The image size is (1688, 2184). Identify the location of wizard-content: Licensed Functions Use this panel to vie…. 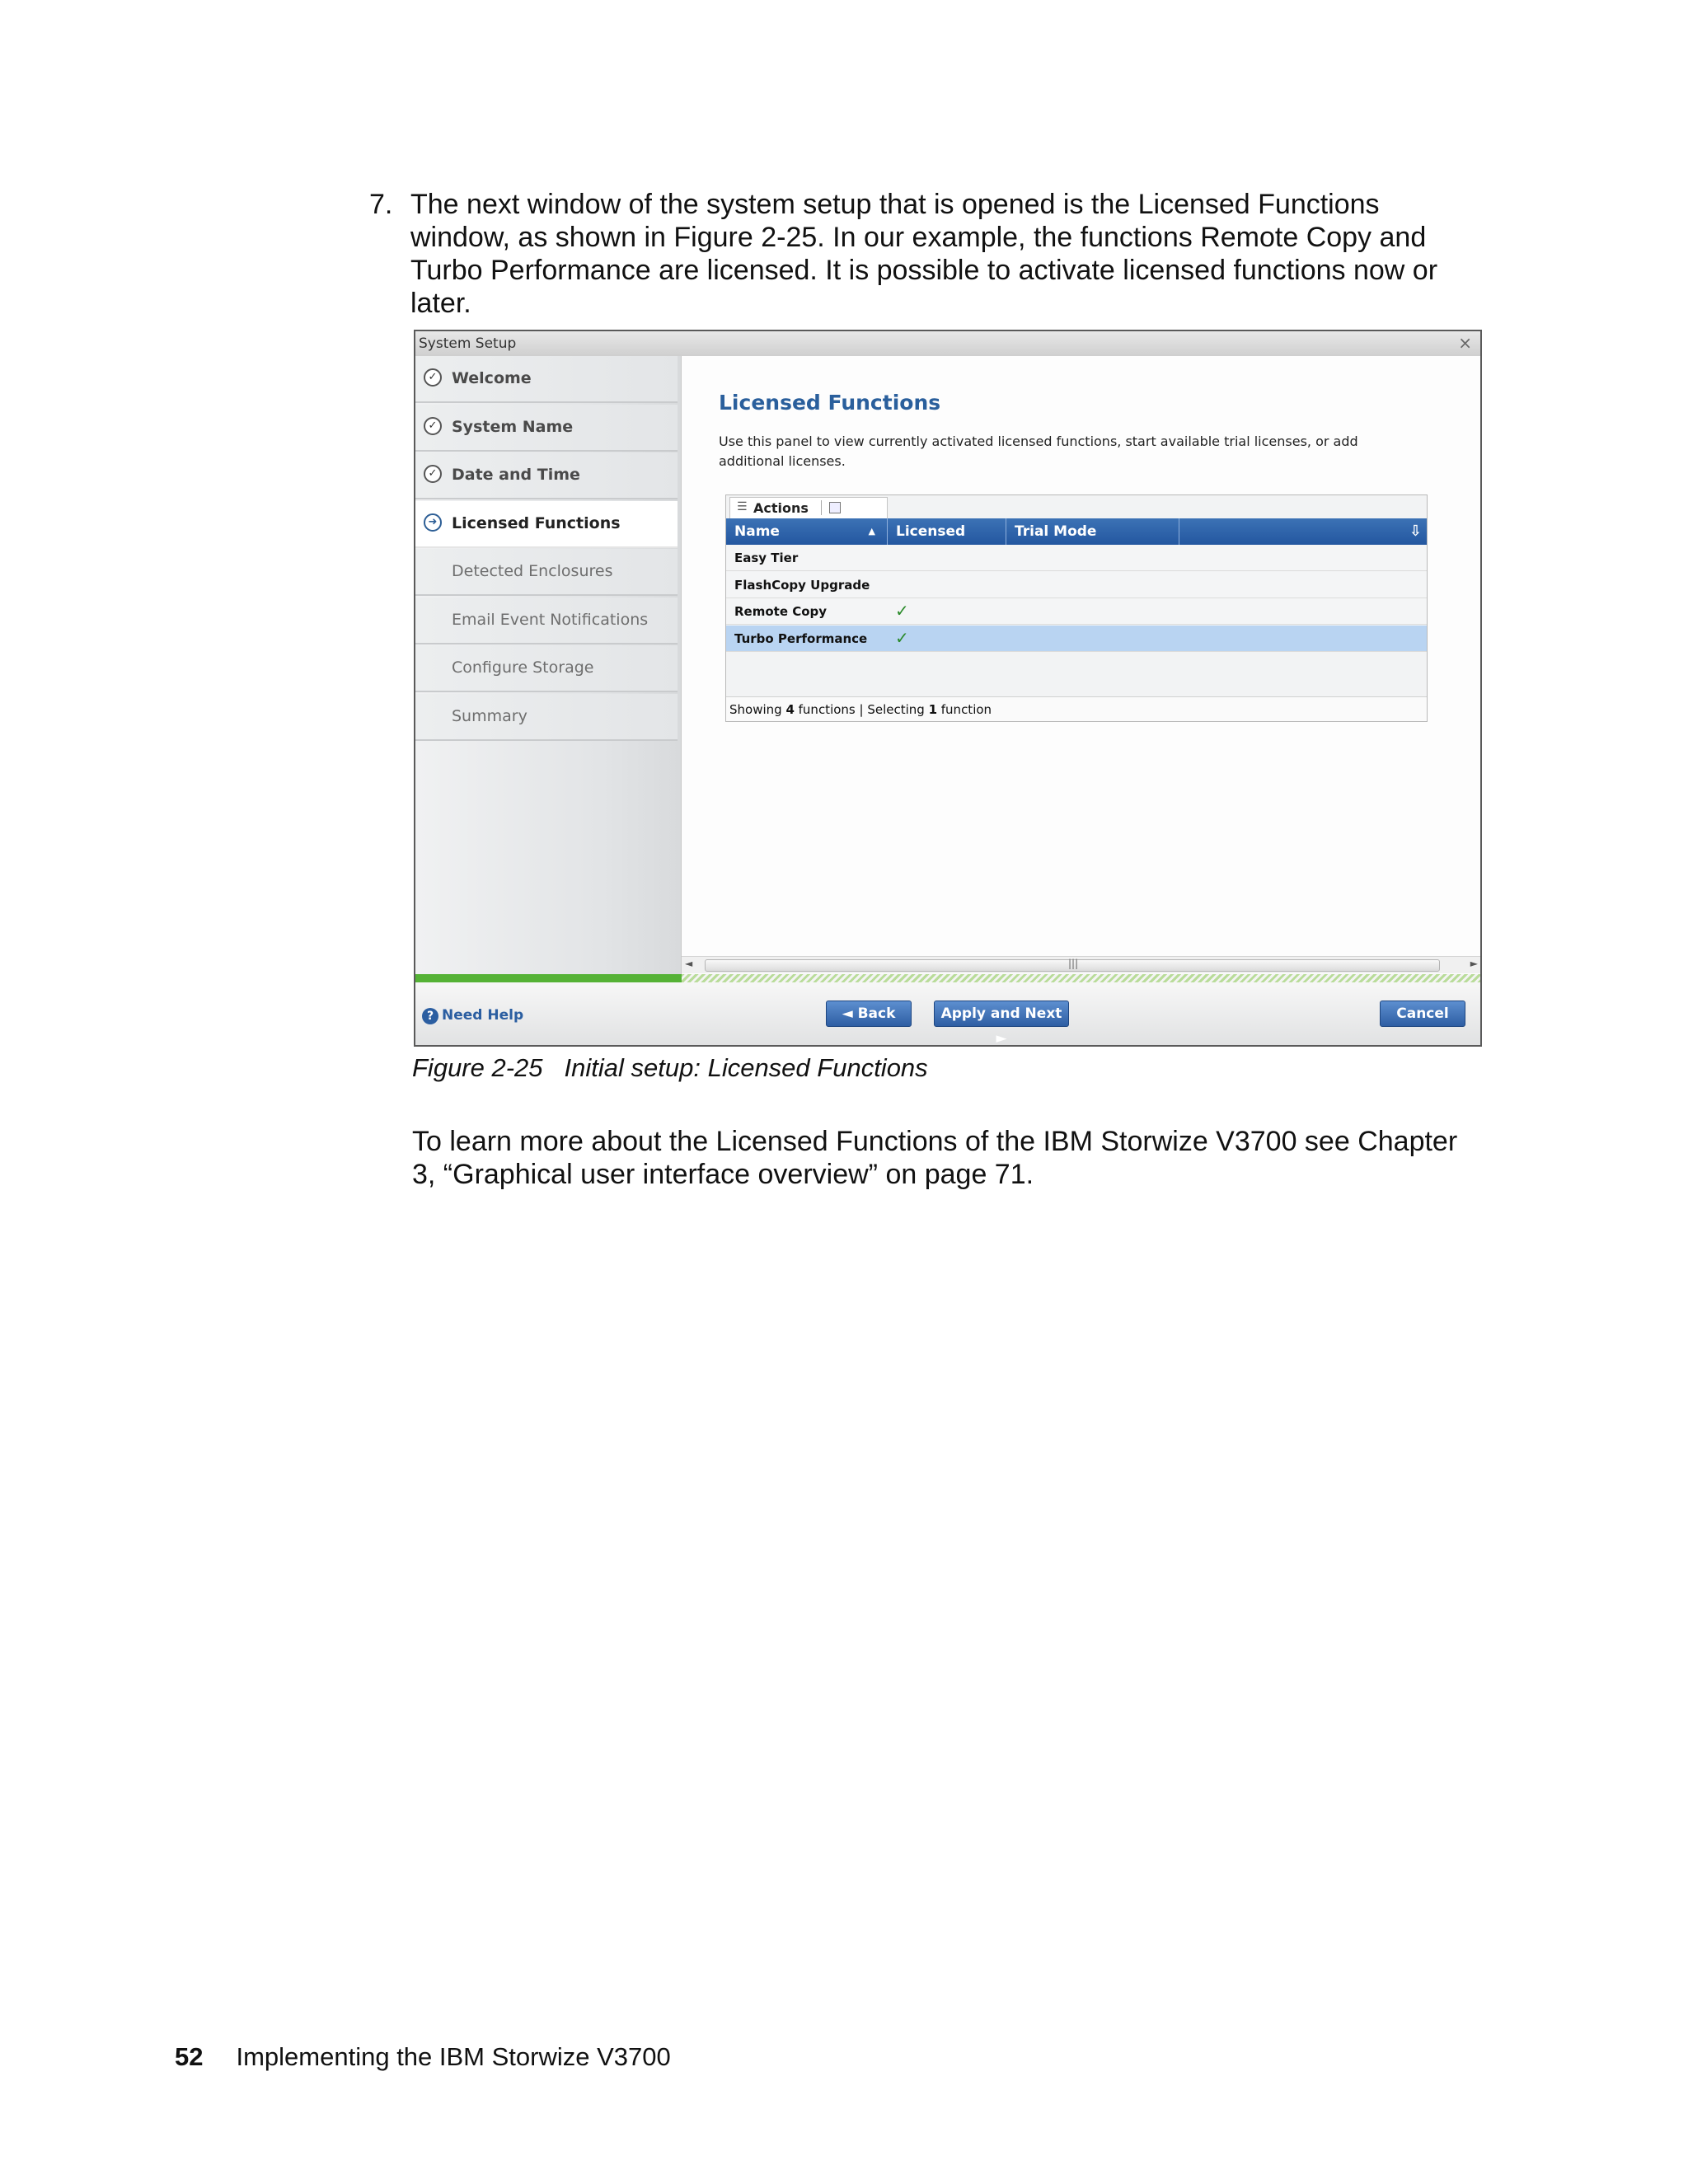
(1081, 665).